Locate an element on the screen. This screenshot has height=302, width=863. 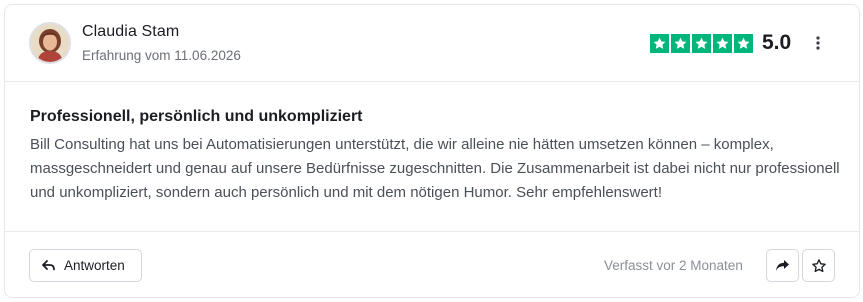
rating-value: 5.0 is located at coordinates (777, 42).